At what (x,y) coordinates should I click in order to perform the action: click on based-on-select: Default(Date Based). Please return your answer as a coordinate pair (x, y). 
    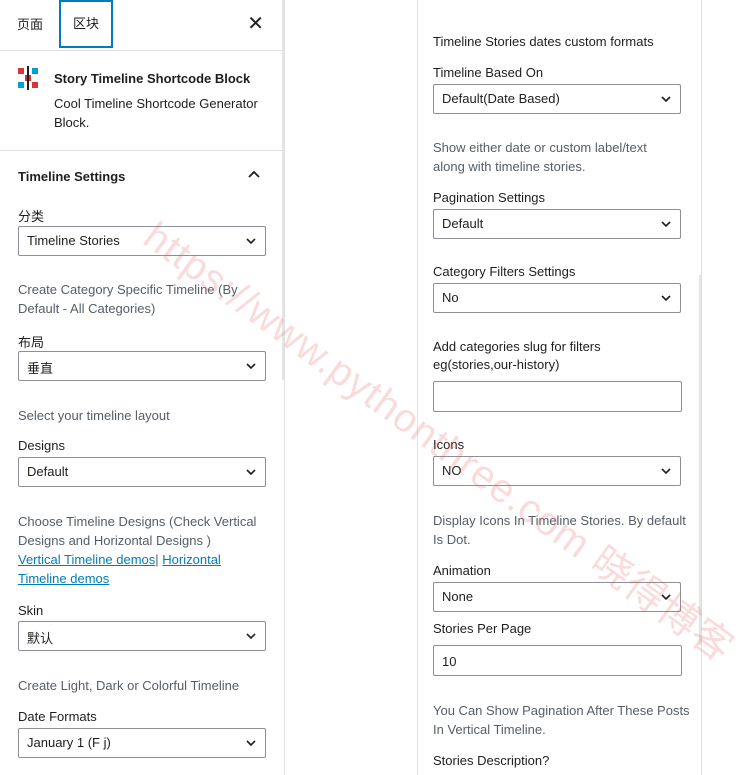
    Looking at the image, I should click on (557, 99).